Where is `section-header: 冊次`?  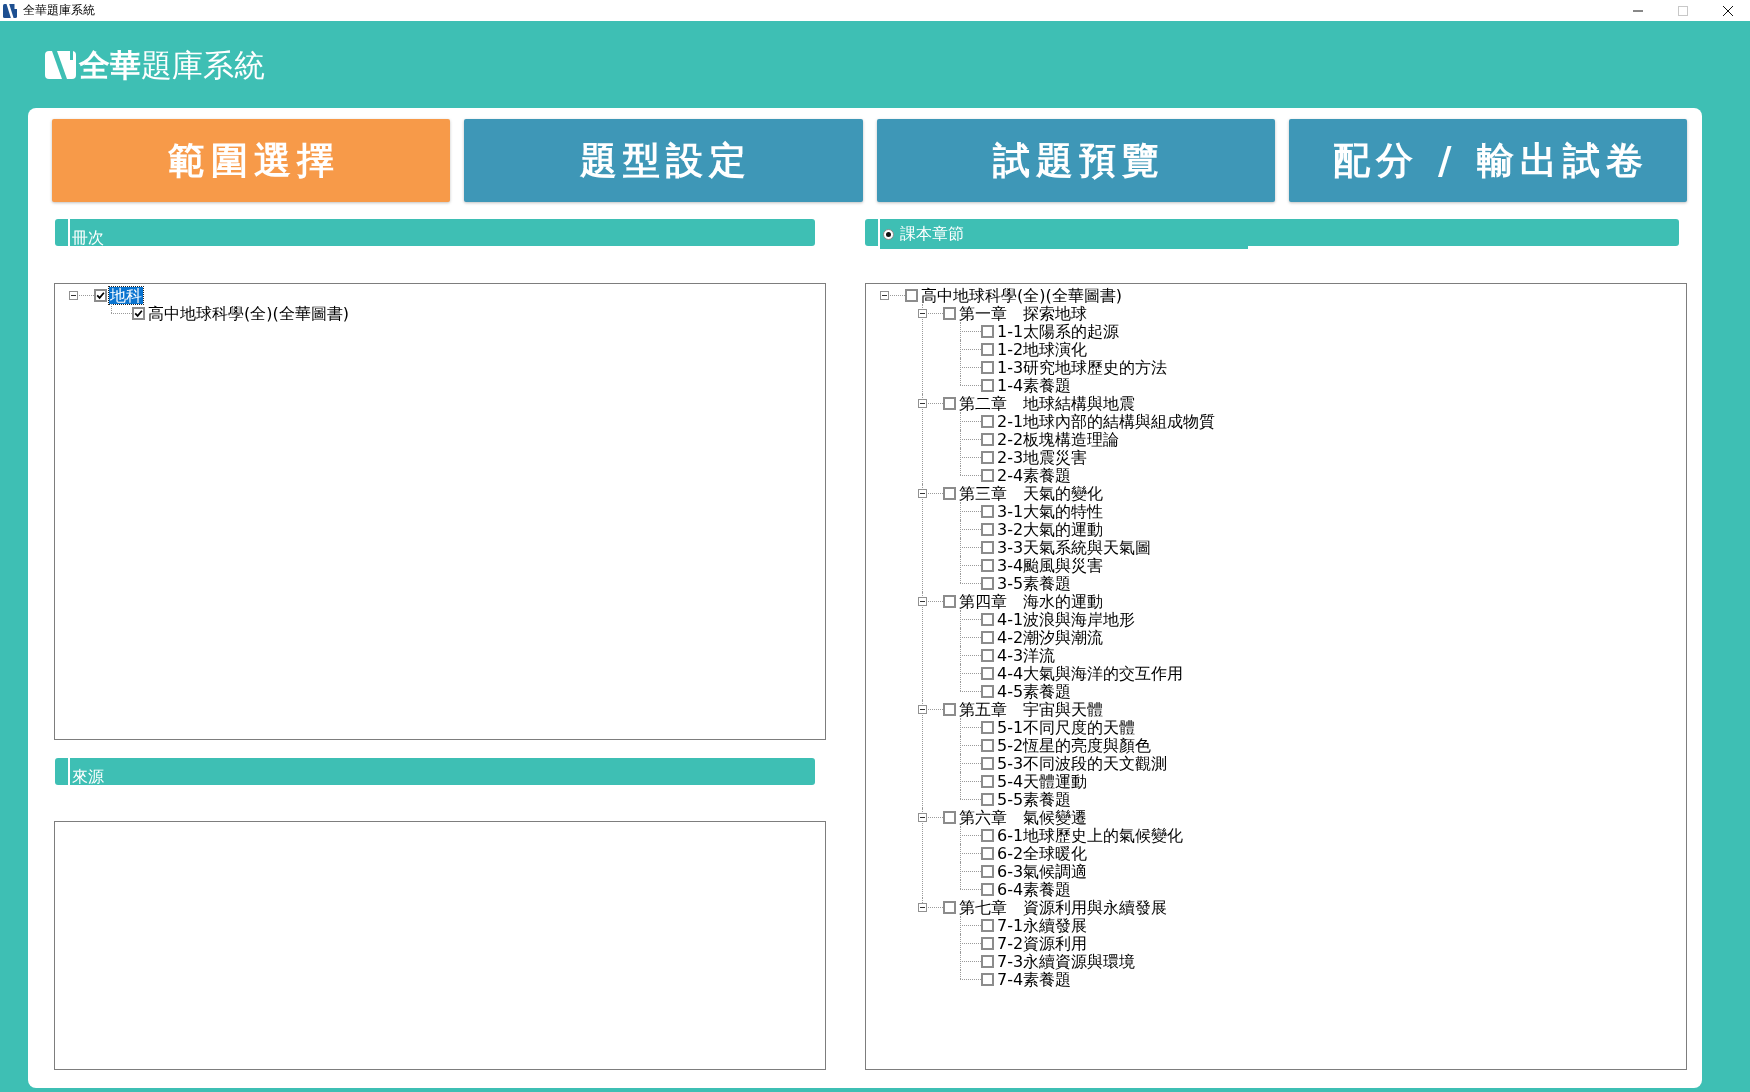 section-header: 冊次 is located at coordinates (435, 232).